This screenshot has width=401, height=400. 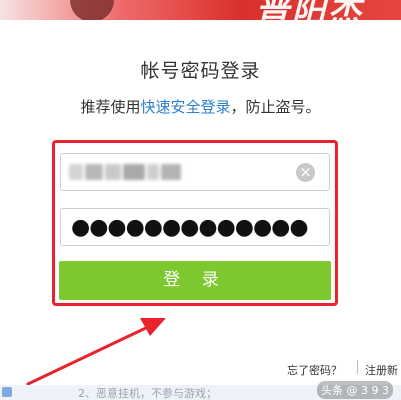 What do you see at coordinates (355, 390) in the screenshot?
I see `watermark: 头条 @ 3 9 3` at bounding box center [355, 390].